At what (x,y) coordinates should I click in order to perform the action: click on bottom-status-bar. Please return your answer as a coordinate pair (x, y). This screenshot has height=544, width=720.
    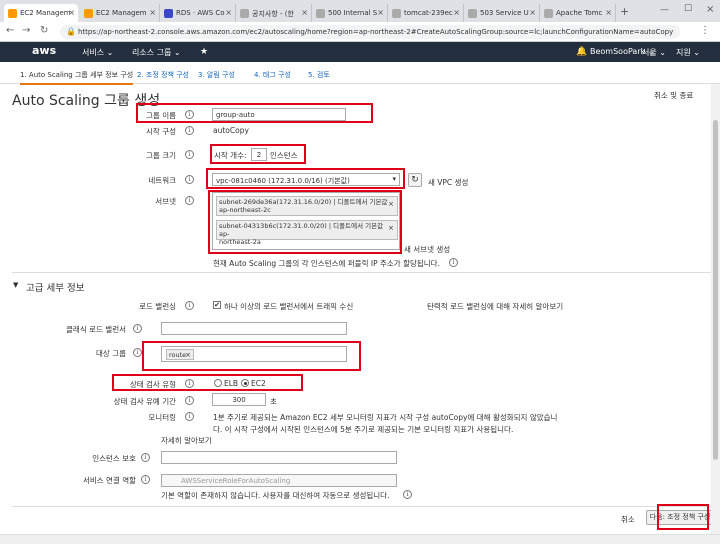
    Looking at the image, I should click on (360, 539).